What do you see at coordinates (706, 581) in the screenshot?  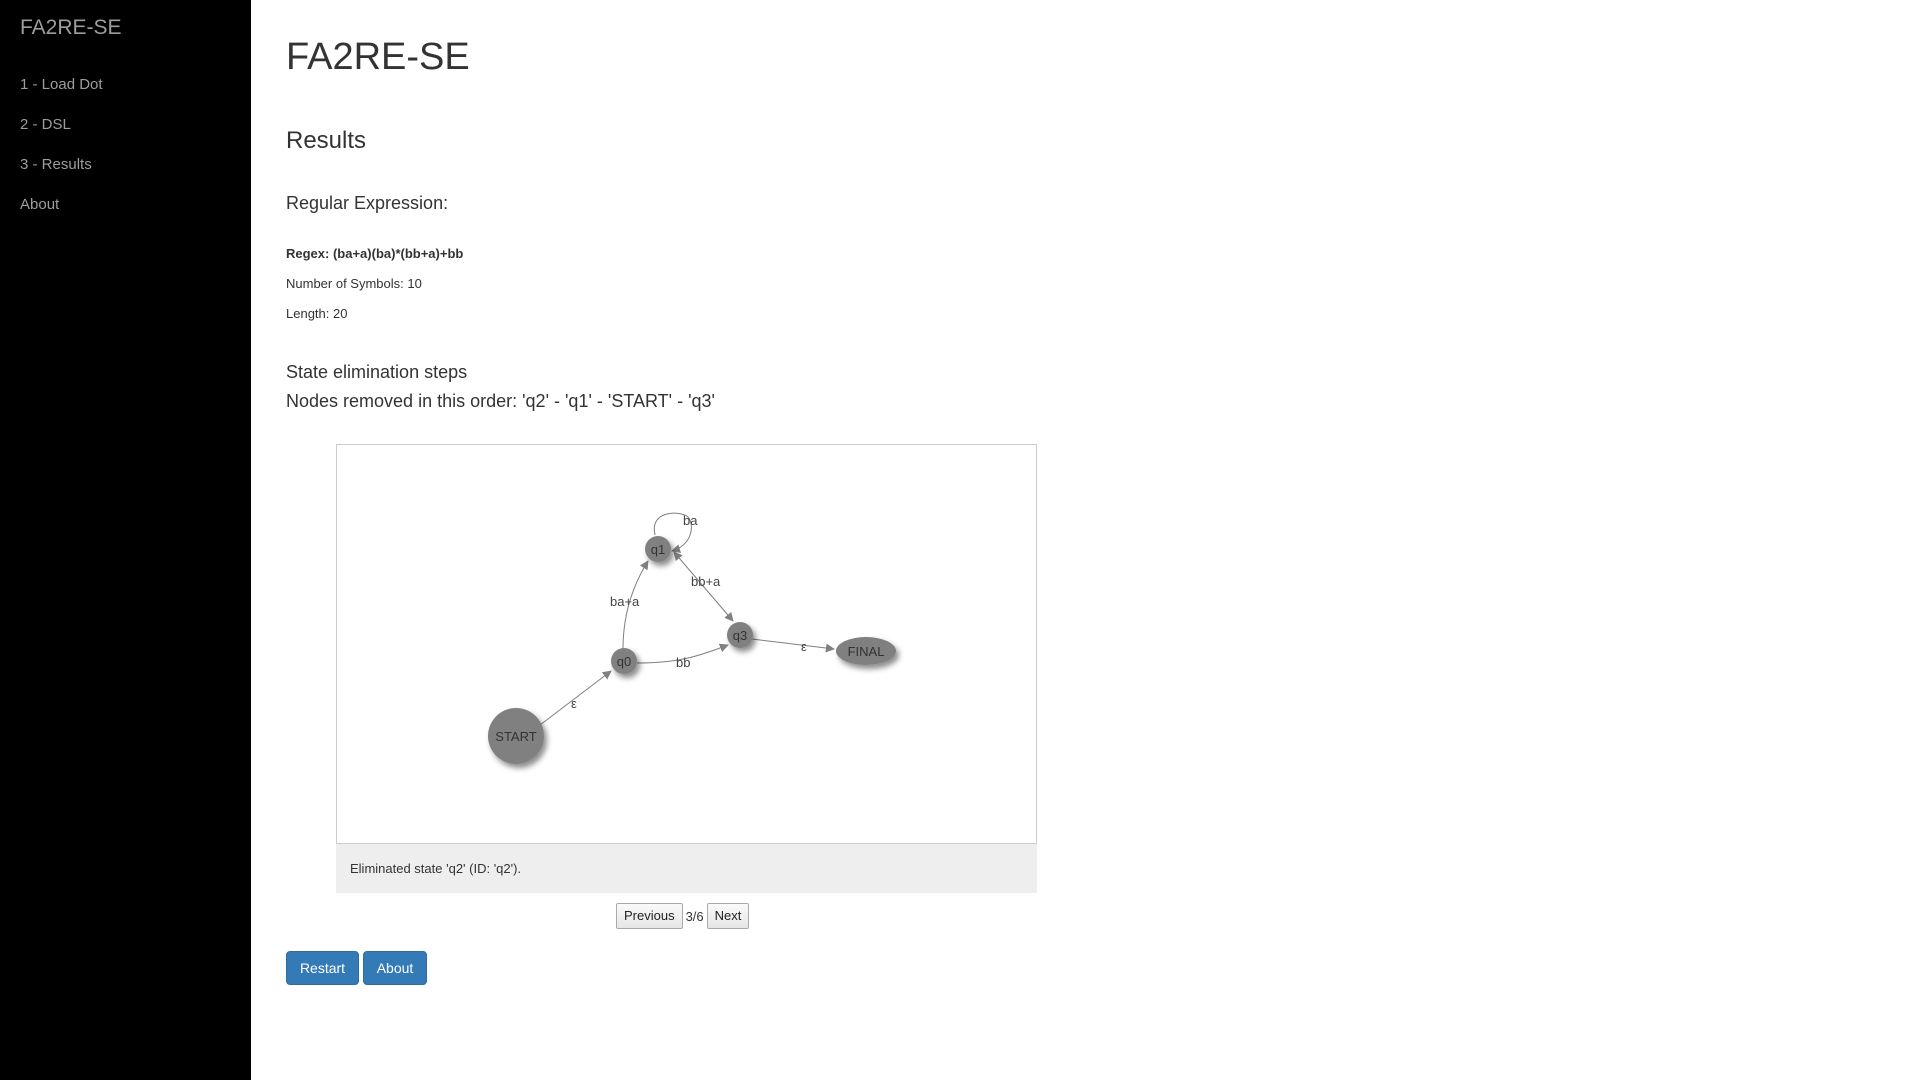 I see `edge-label-q1-q3: bb+a` at bounding box center [706, 581].